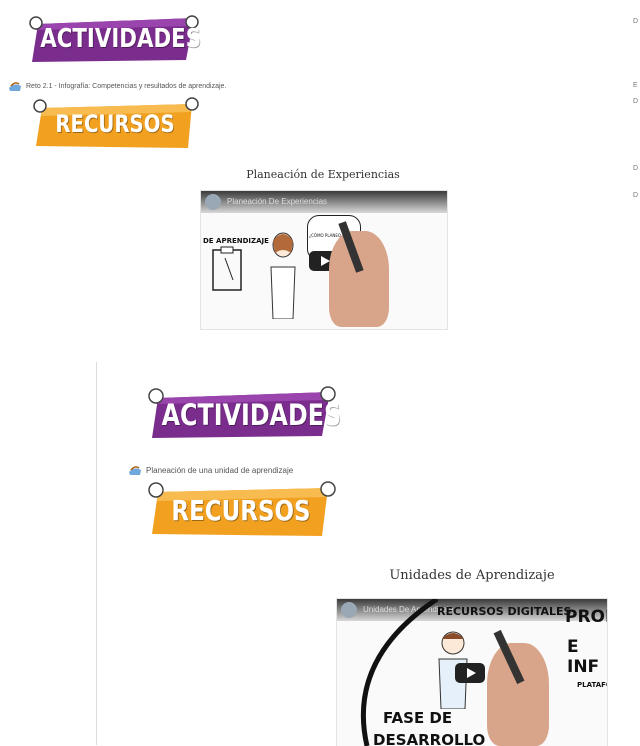  What do you see at coordinates (277, 201) in the screenshot?
I see `video-bar-title: Planeación De Experiencias` at bounding box center [277, 201].